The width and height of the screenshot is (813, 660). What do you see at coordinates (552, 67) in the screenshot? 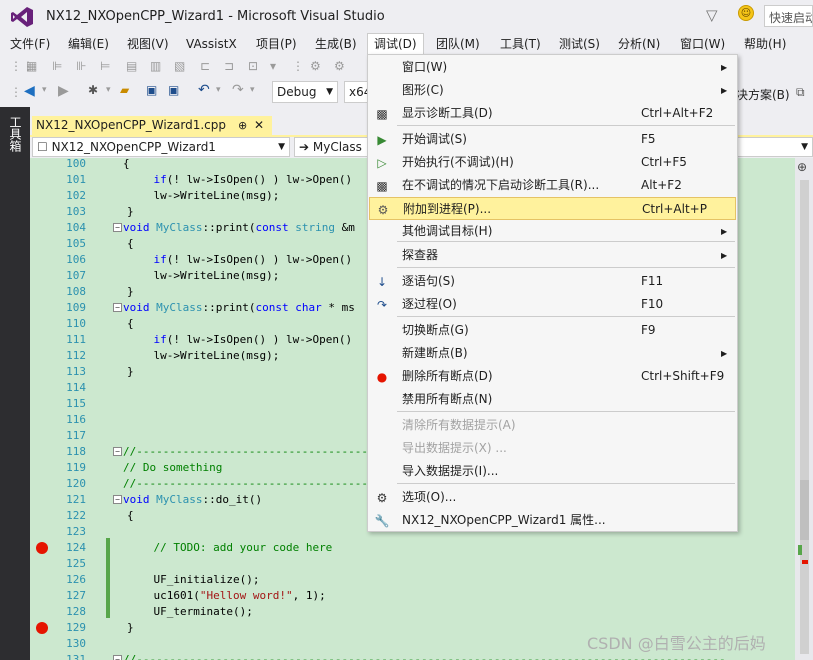
I see `debug-menu-item: 窗口(W) ▶` at bounding box center [552, 67].